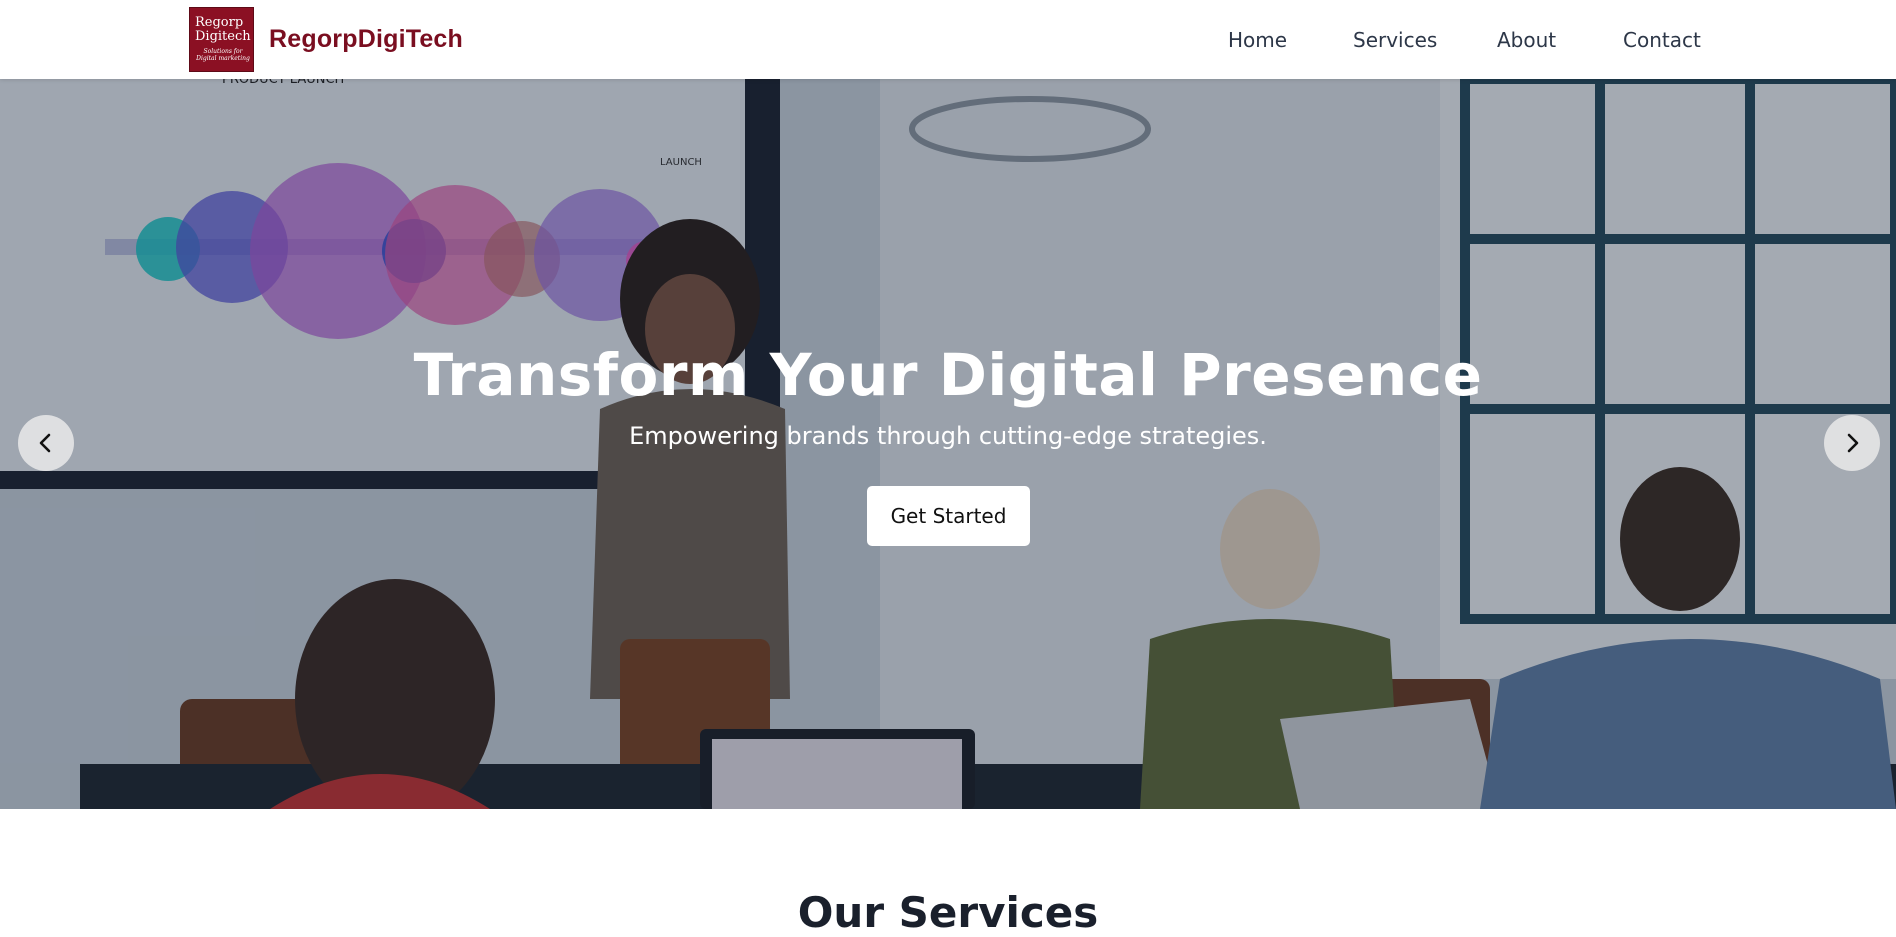  I want to click on nav-contact: Contact, so click(1662, 40).